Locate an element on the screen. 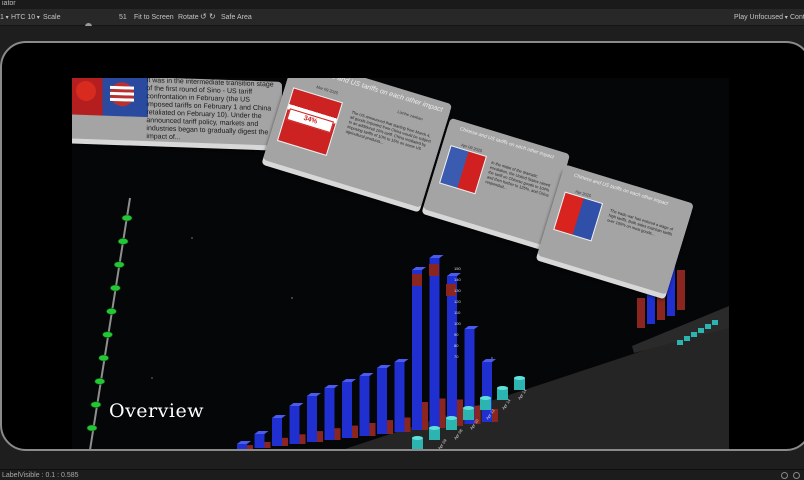 This screenshot has width=804, height=480. overview-label: Overview is located at coordinates (156, 411).